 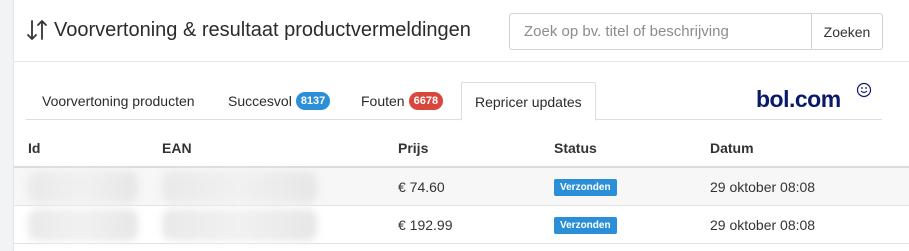 I want to click on sort-arrows-icon, so click(x=37, y=30).